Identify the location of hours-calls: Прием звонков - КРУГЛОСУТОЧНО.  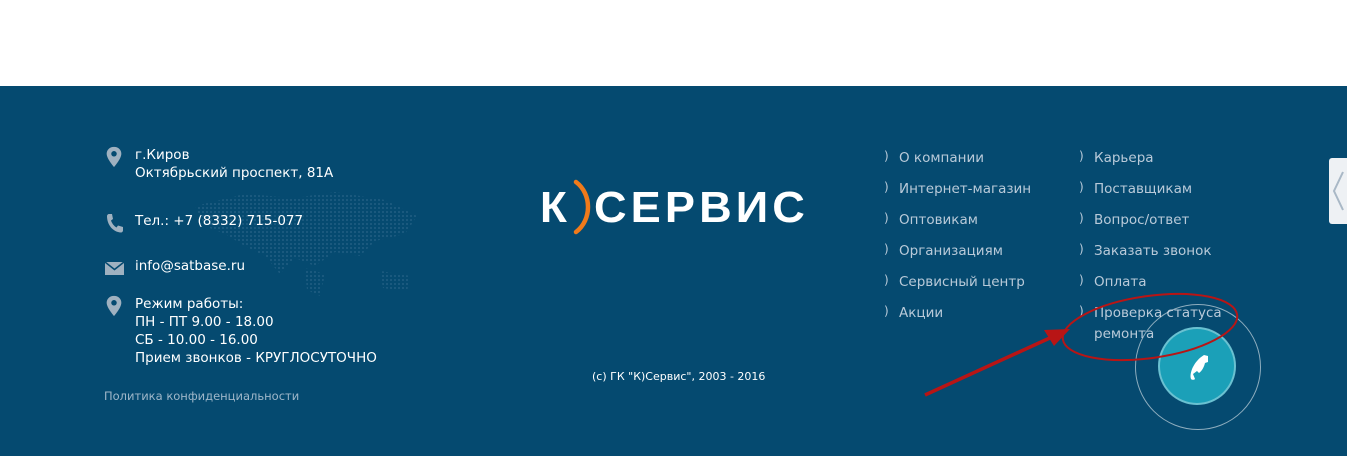
(256, 358).